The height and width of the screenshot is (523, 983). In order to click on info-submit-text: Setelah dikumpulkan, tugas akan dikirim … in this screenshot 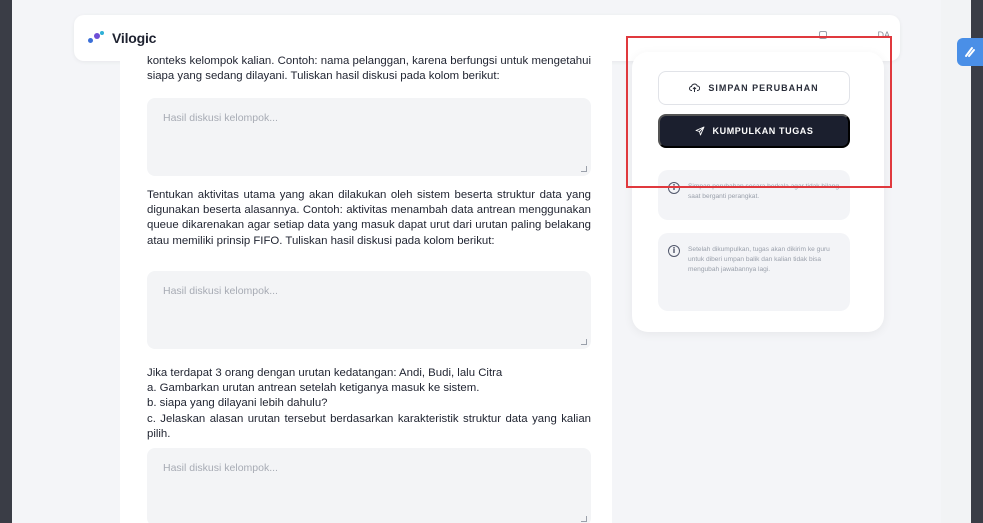, I will do `click(759, 259)`.